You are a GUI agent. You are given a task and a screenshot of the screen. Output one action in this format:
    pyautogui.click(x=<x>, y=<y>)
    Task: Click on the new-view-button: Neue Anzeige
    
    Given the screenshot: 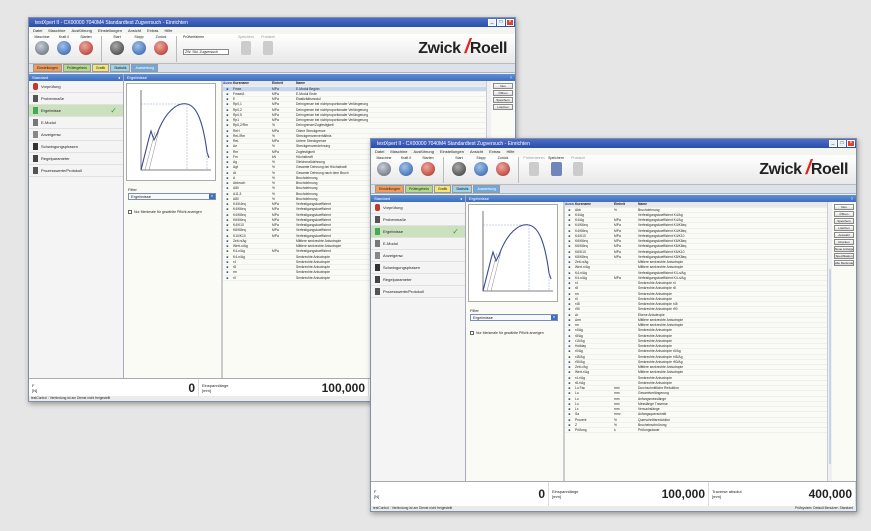 What is the action you would take?
    pyautogui.click(x=844, y=249)
    